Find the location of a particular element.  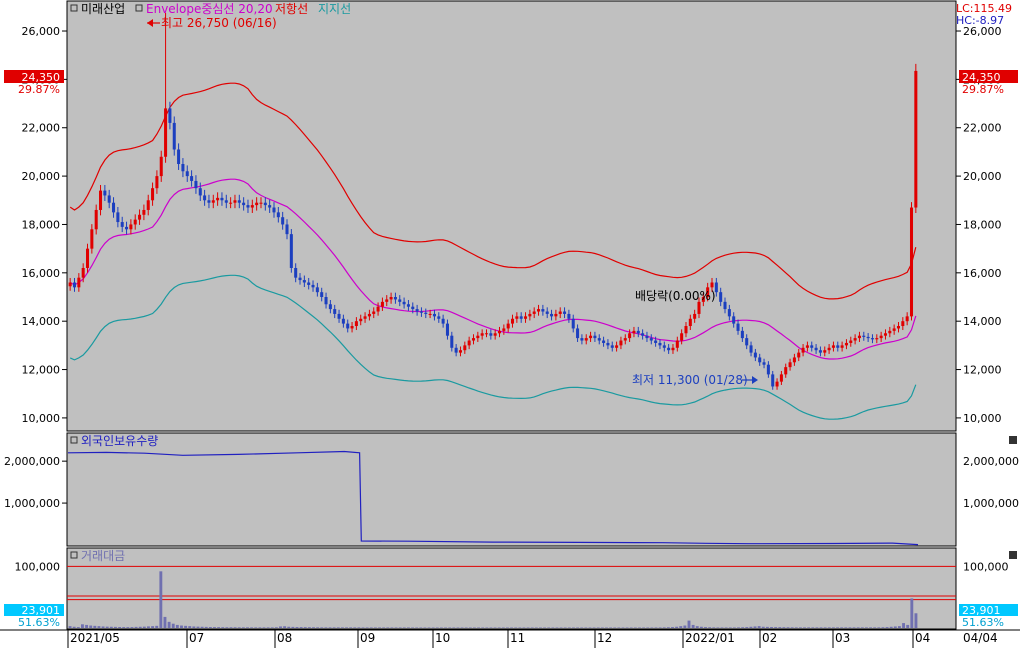

x-tick-label: 08 is located at coordinates (284, 638).